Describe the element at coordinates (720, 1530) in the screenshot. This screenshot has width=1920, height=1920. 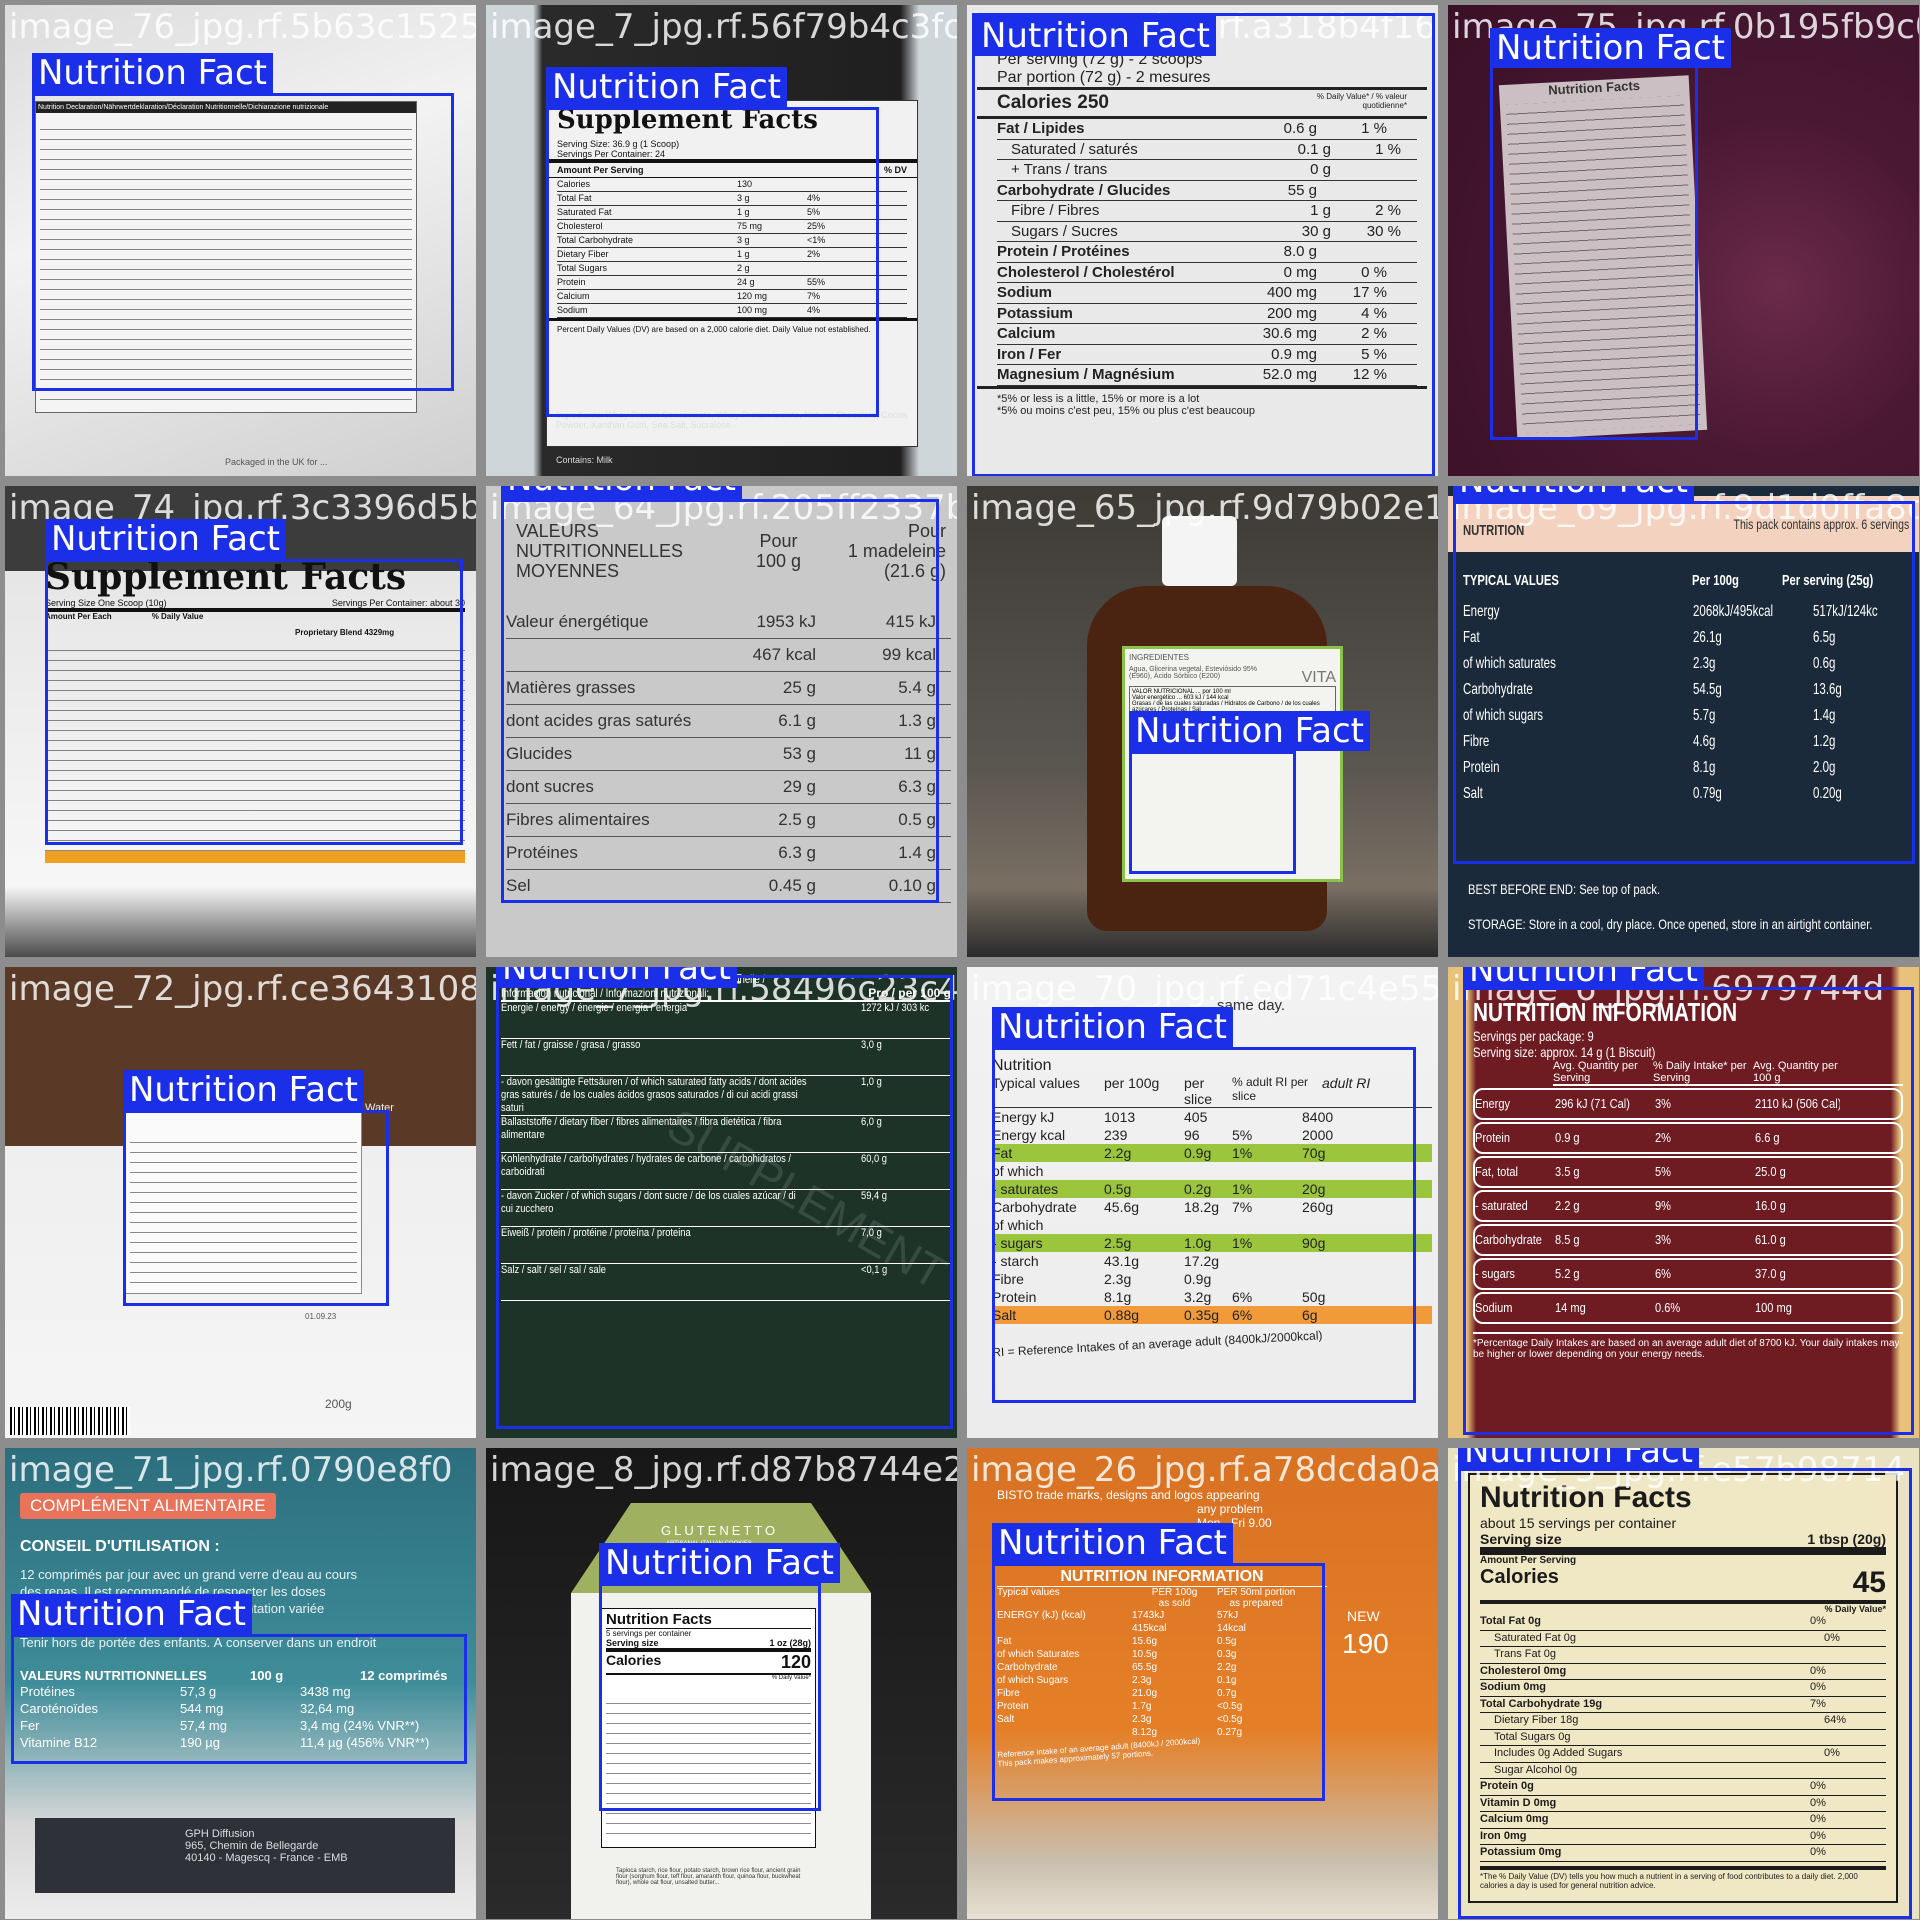
I see `brand: GLUTENETTO` at that location.